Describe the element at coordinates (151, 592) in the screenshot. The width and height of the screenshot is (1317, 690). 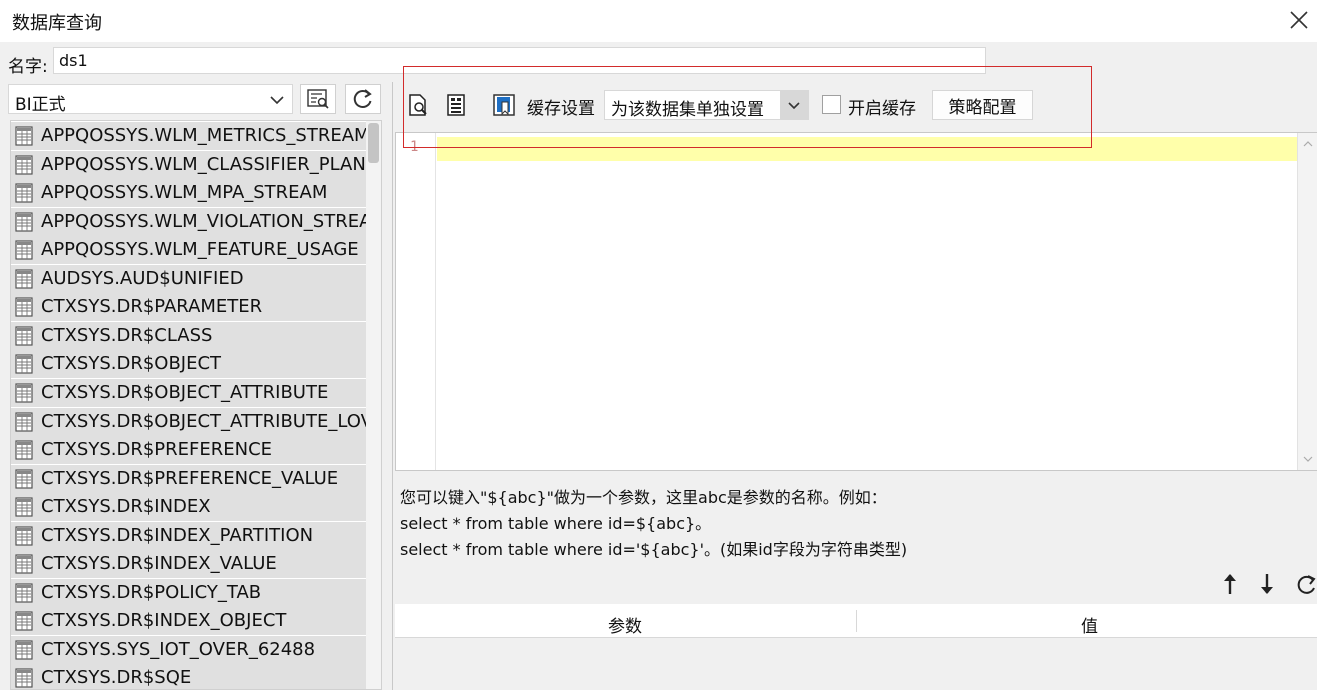
I see `table-name: CTXSYS.DR$POLICY_TAB` at that location.